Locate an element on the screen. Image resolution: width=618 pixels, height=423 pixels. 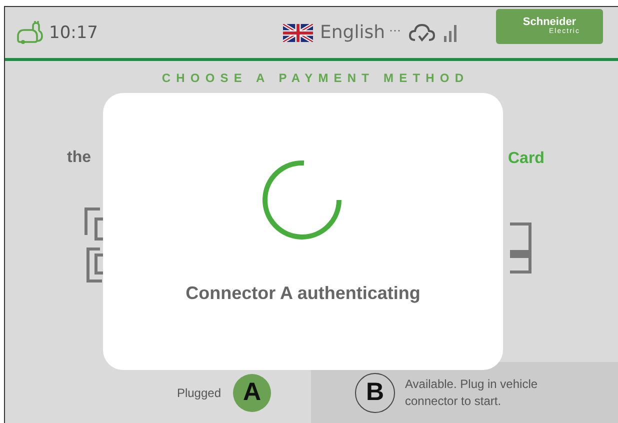
instruction-text: the is located at coordinates (79, 158).